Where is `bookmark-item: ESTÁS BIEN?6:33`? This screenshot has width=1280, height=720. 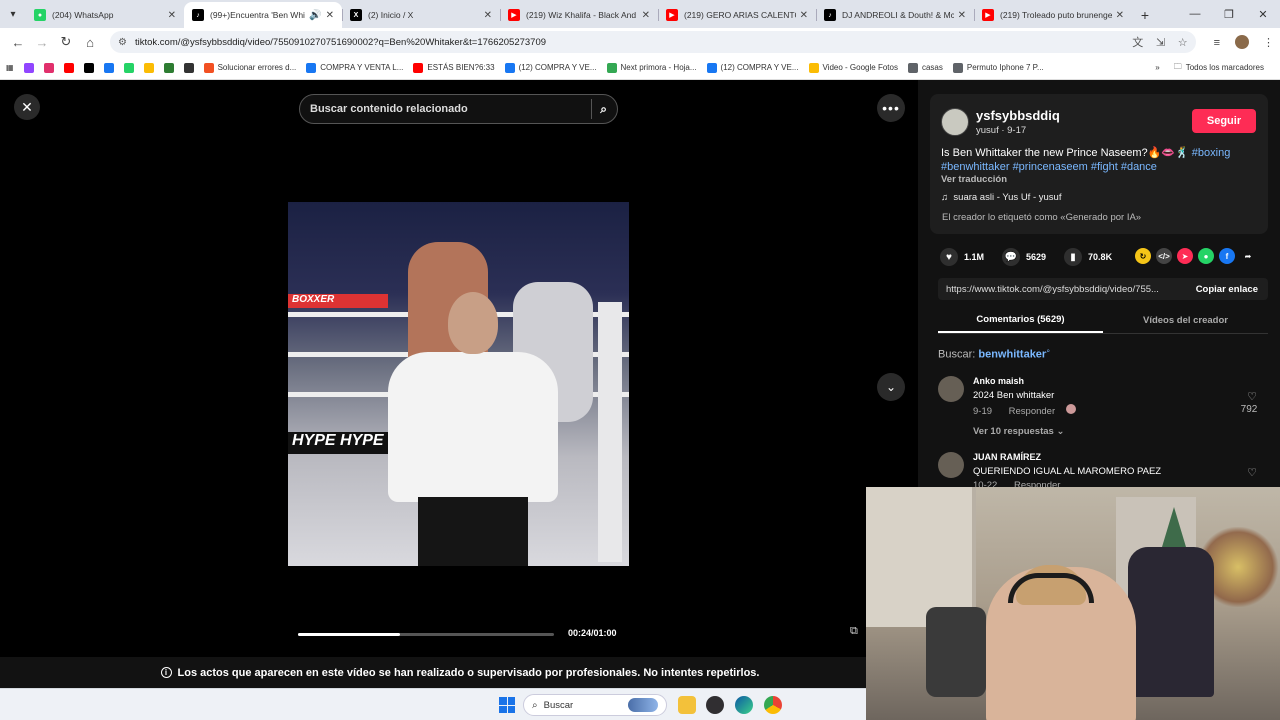
bookmark-item: ESTÁS BIEN?6:33 is located at coordinates (454, 67).